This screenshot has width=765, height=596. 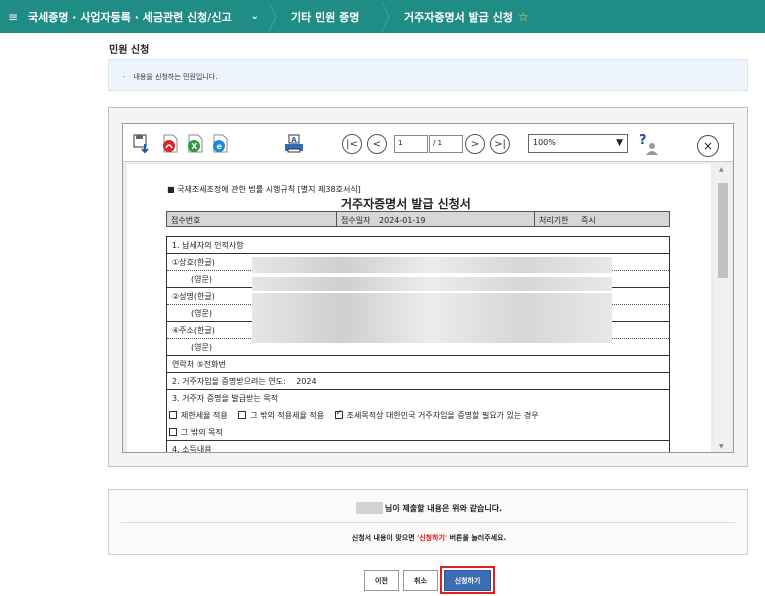 What do you see at coordinates (377, 144) in the screenshot?
I see `prev-page-button: <` at bounding box center [377, 144].